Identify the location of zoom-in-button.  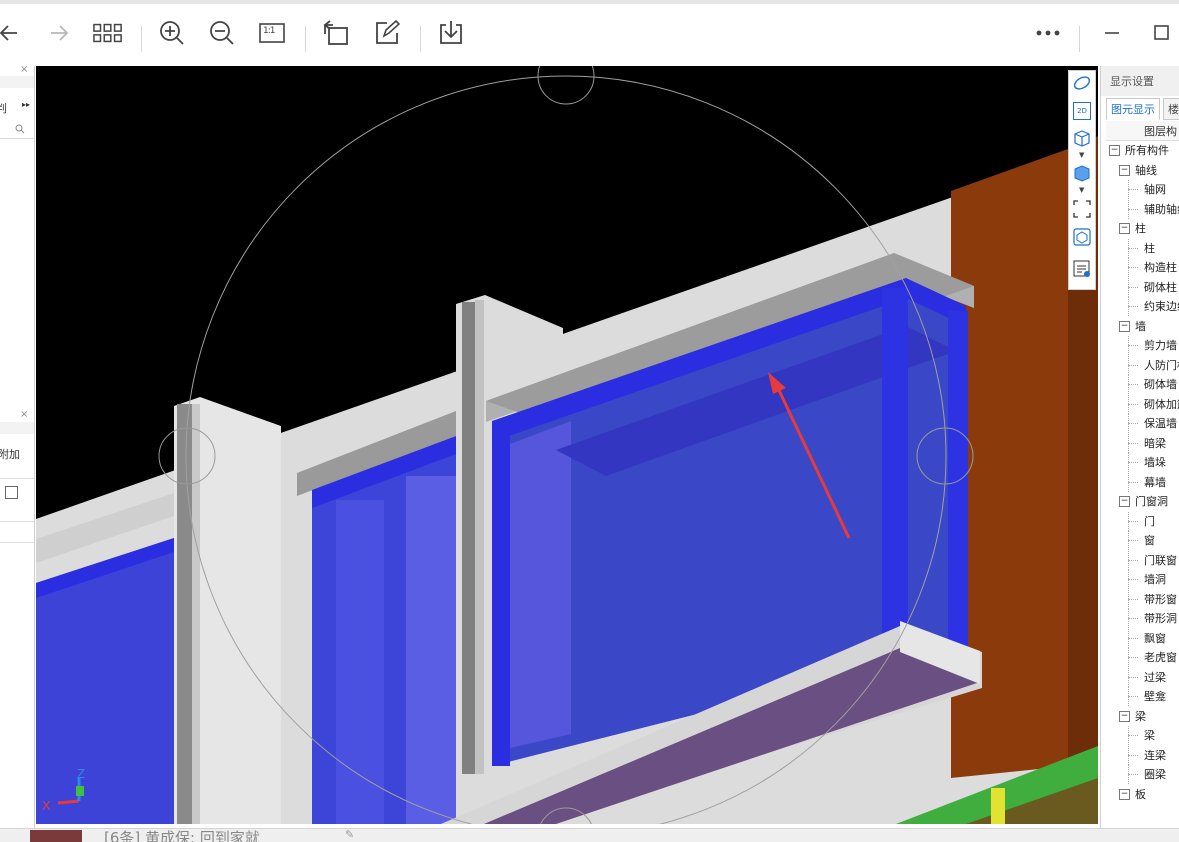
(172, 33).